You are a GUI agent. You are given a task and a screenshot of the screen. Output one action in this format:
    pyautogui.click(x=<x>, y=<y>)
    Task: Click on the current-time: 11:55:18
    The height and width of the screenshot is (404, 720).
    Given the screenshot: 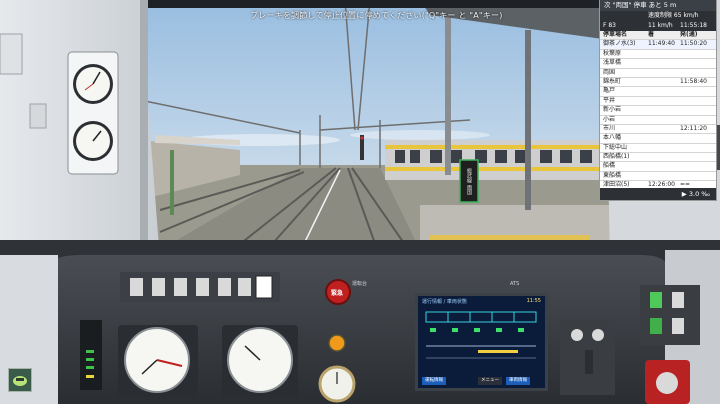 What is the action you would take?
    pyautogui.click(x=693, y=25)
    